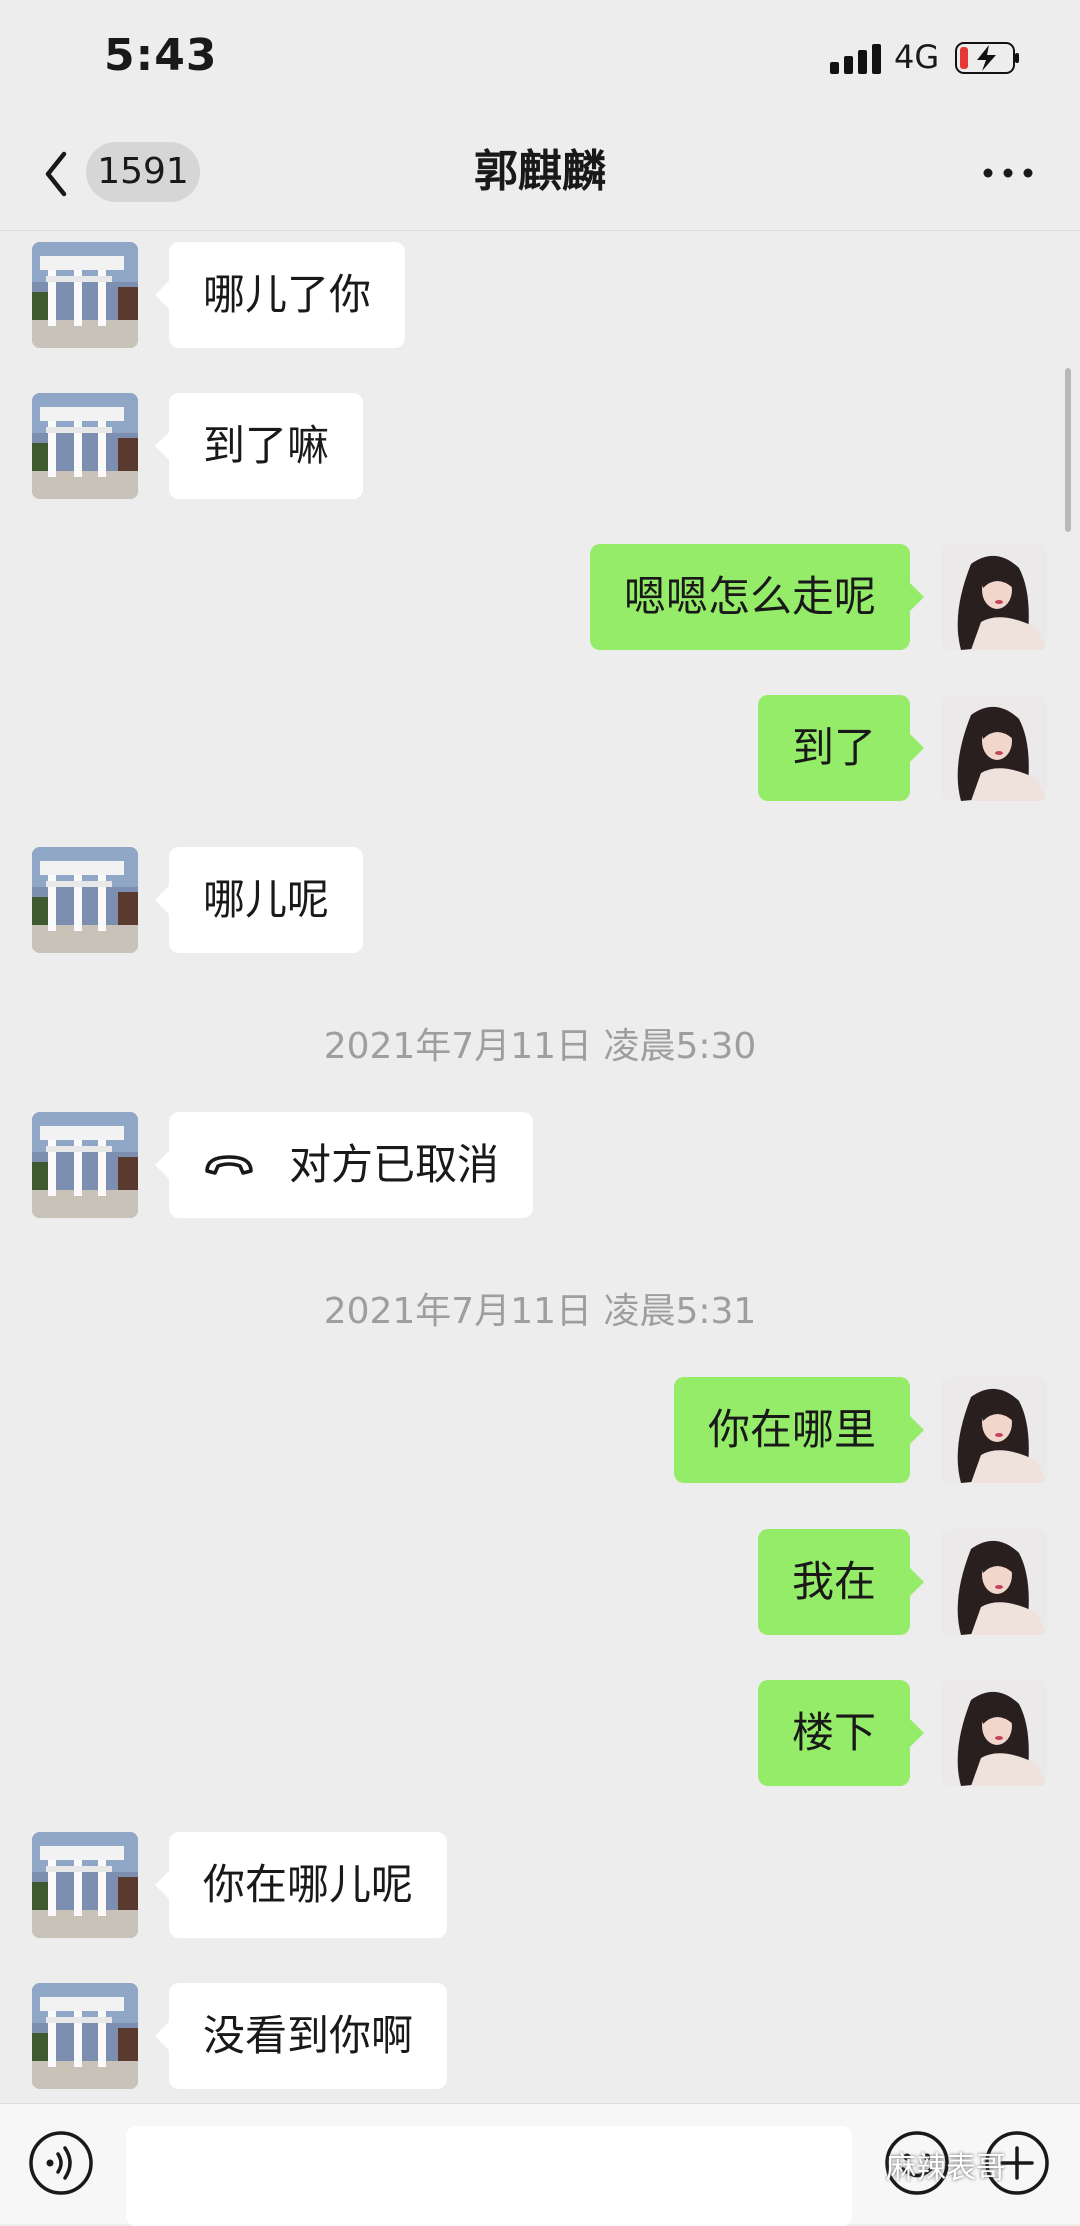 The width and height of the screenshot is (1080, 2226). Describe the element at coordinates (799, 1430) in the screenshot. I see `message-bubble: 你在哪里` at that location.